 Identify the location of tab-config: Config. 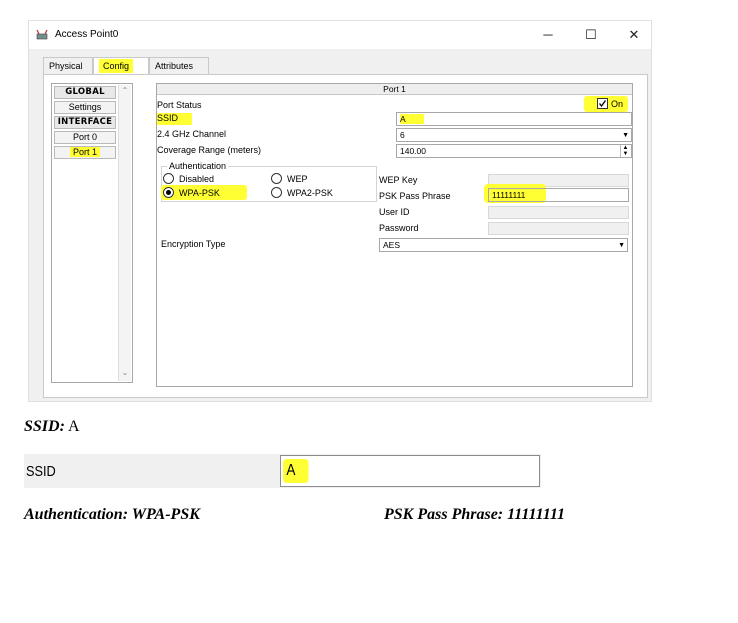
(121, 65).